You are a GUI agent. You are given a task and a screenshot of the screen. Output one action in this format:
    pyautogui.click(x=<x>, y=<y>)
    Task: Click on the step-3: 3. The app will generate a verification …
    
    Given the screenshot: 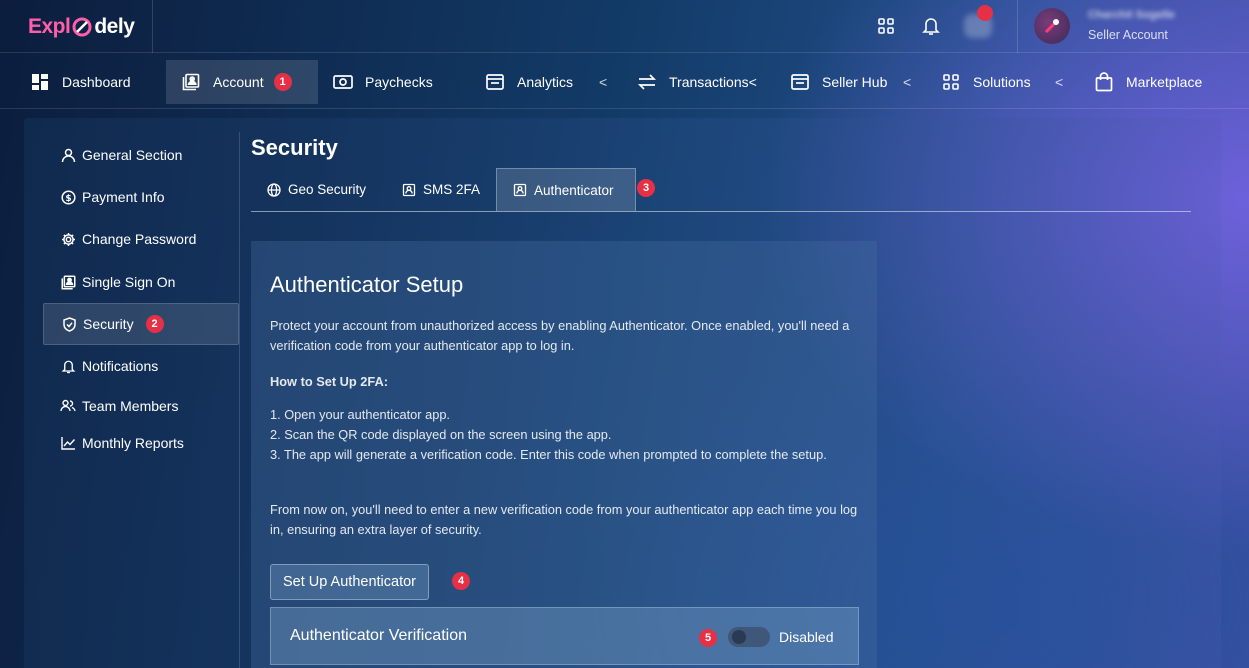 What is the action you would take?
    pyautogui.click(x=548, y=454)
    